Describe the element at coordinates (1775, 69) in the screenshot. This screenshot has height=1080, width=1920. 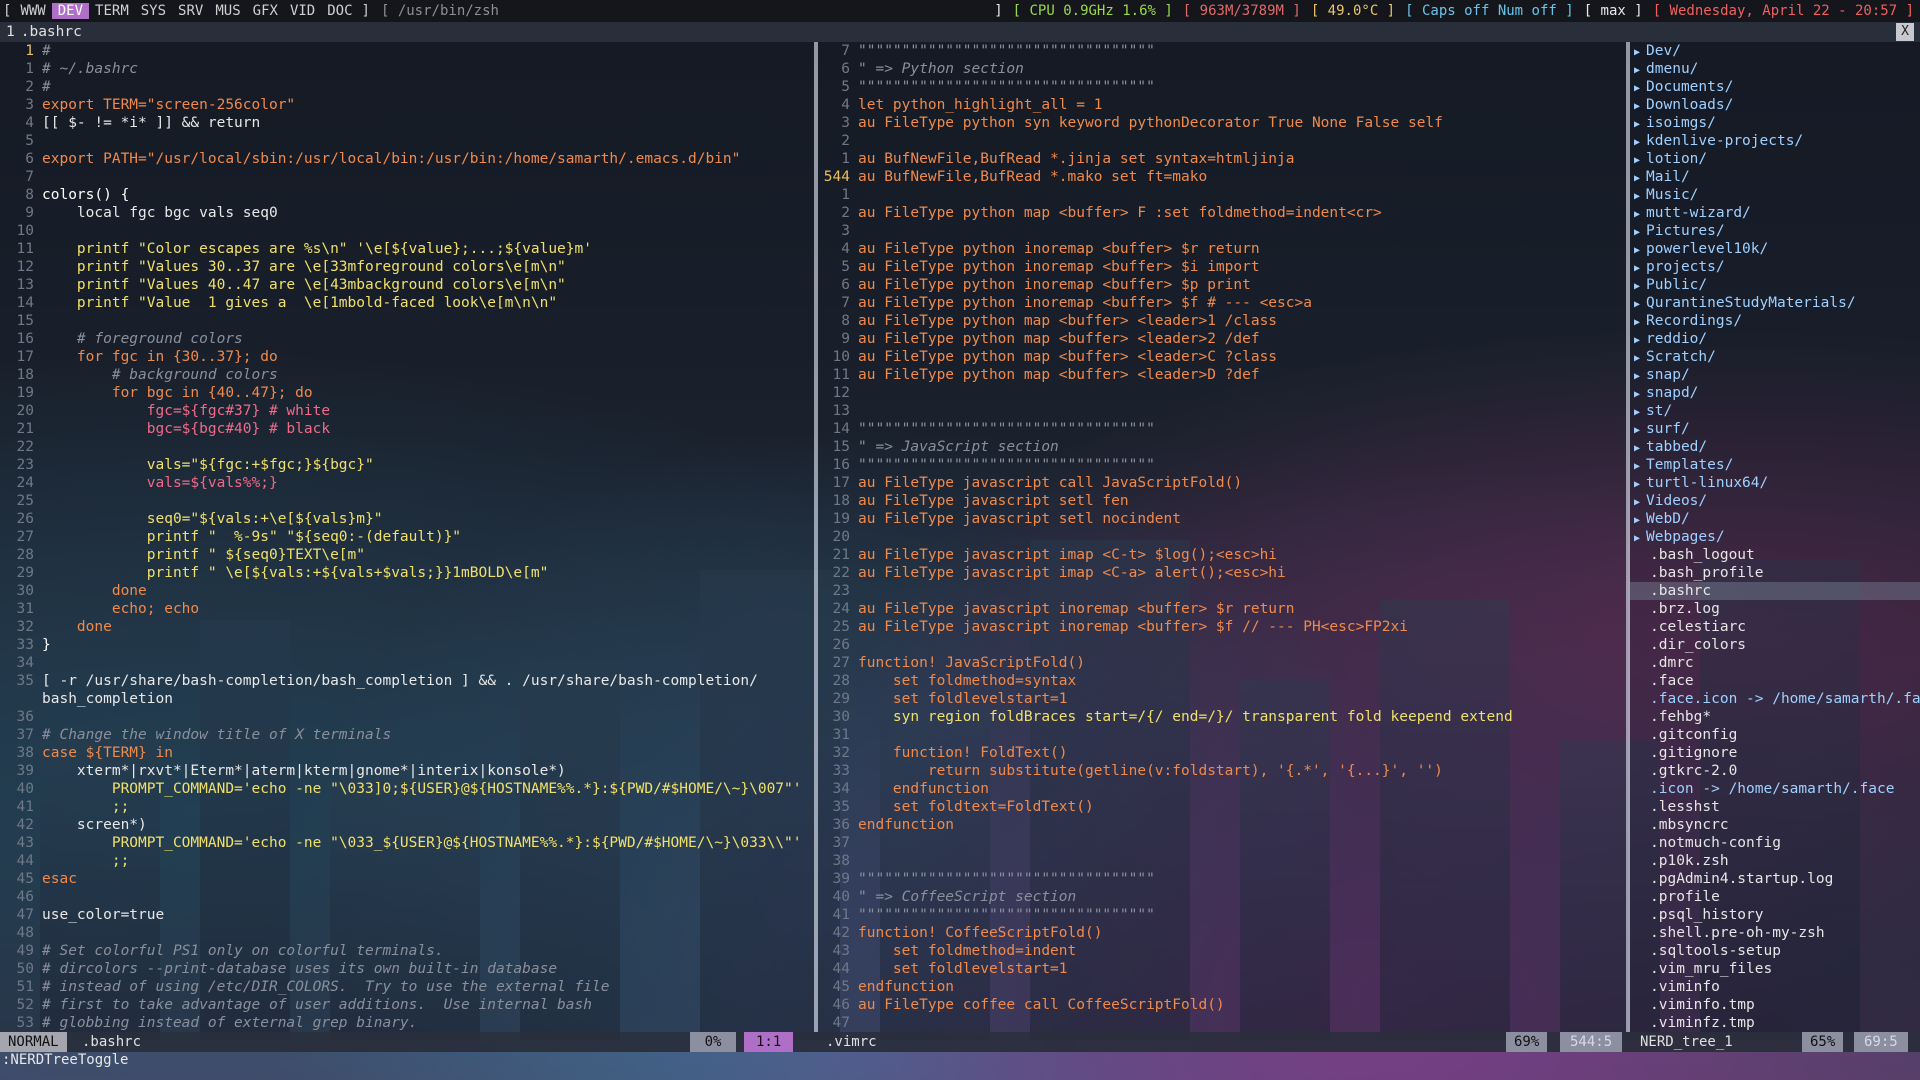
I see `tree-directory: ▶ dmenu/` at that location.